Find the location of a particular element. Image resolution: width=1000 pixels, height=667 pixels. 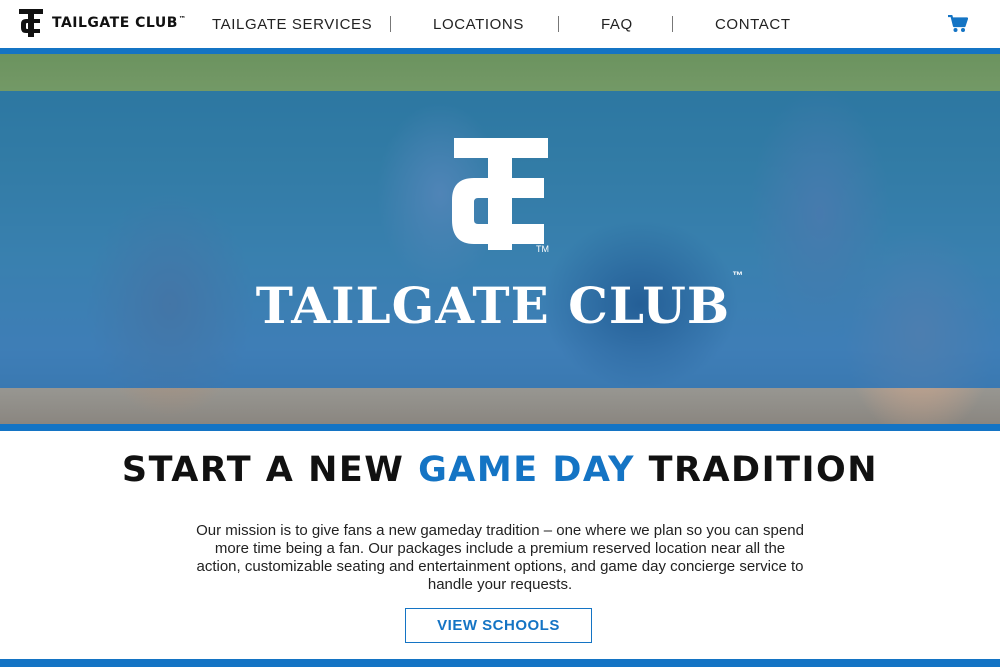

shopping-cart-icon is located at coordinates (958, 24).